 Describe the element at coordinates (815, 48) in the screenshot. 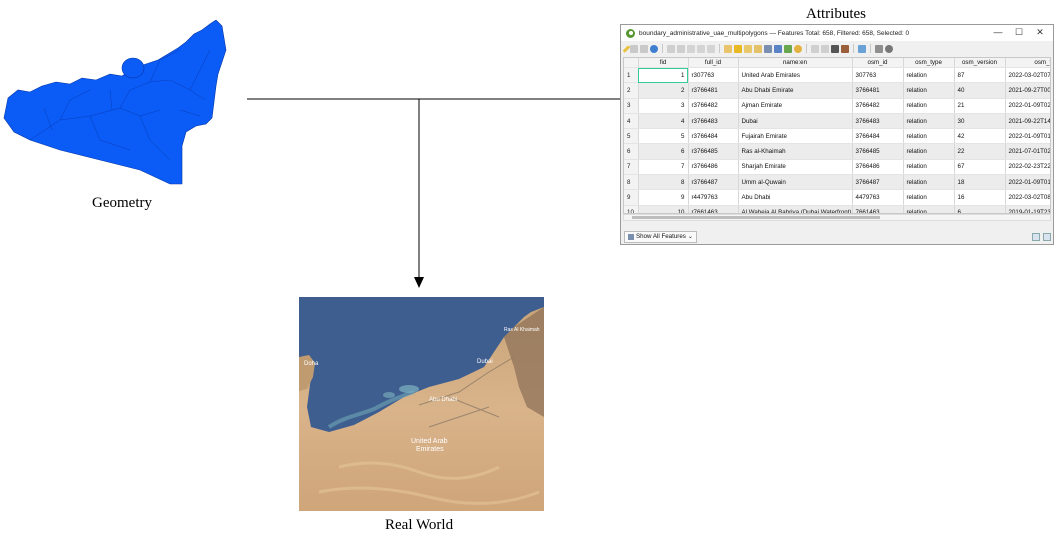

I see `new-field-icon` at that location.